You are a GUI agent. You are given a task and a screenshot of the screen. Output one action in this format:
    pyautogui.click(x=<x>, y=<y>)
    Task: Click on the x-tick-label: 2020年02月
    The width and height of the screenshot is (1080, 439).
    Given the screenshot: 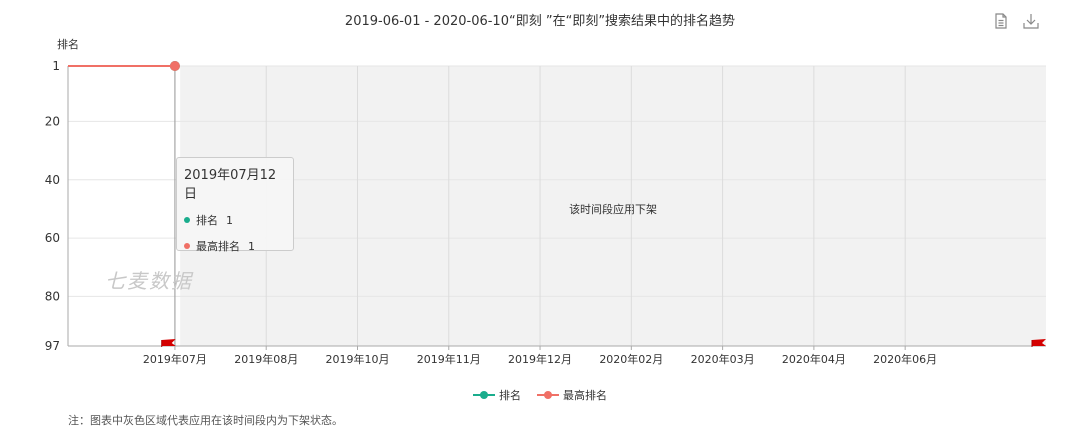 What is the action you would take?
    pyautogui.click(x=631, y=359)
    